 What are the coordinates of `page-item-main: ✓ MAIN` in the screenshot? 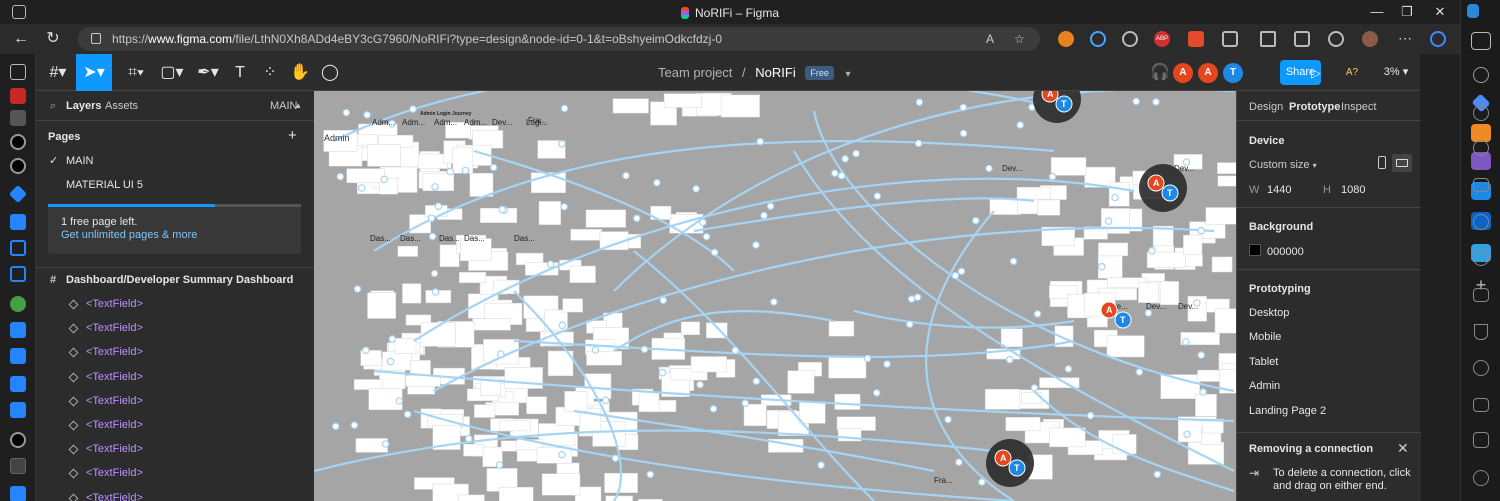 It's located at (175, 161).